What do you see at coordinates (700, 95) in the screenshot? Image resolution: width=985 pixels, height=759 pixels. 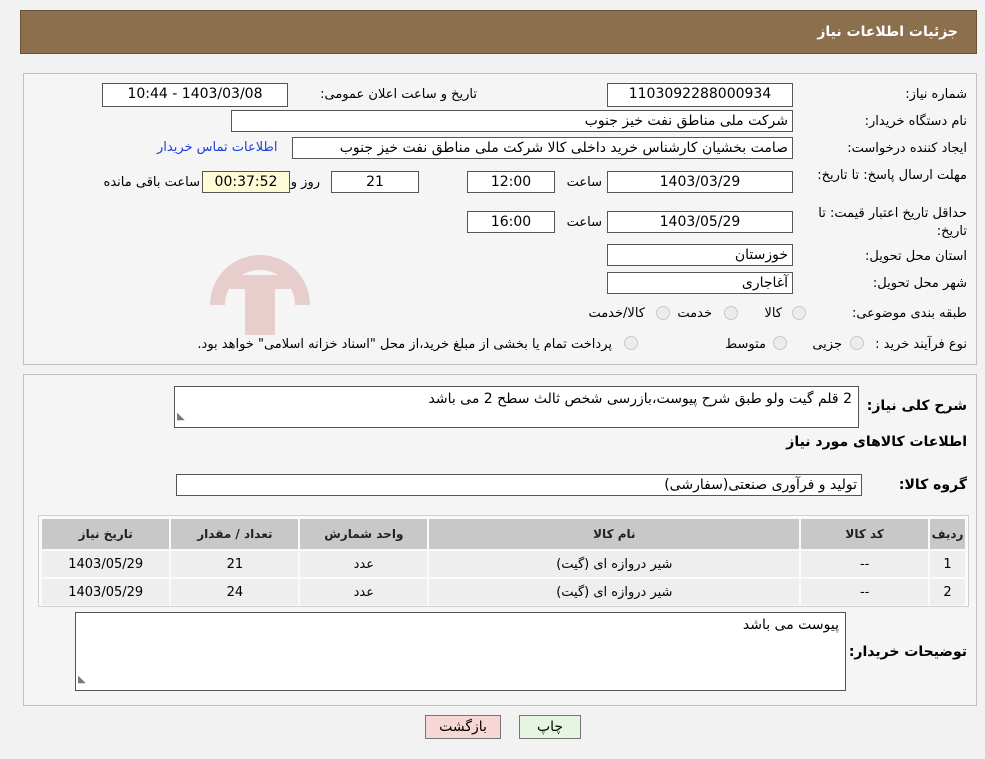 I see `need-number-field: 1103092288000934` at bounding box center [700, 95].